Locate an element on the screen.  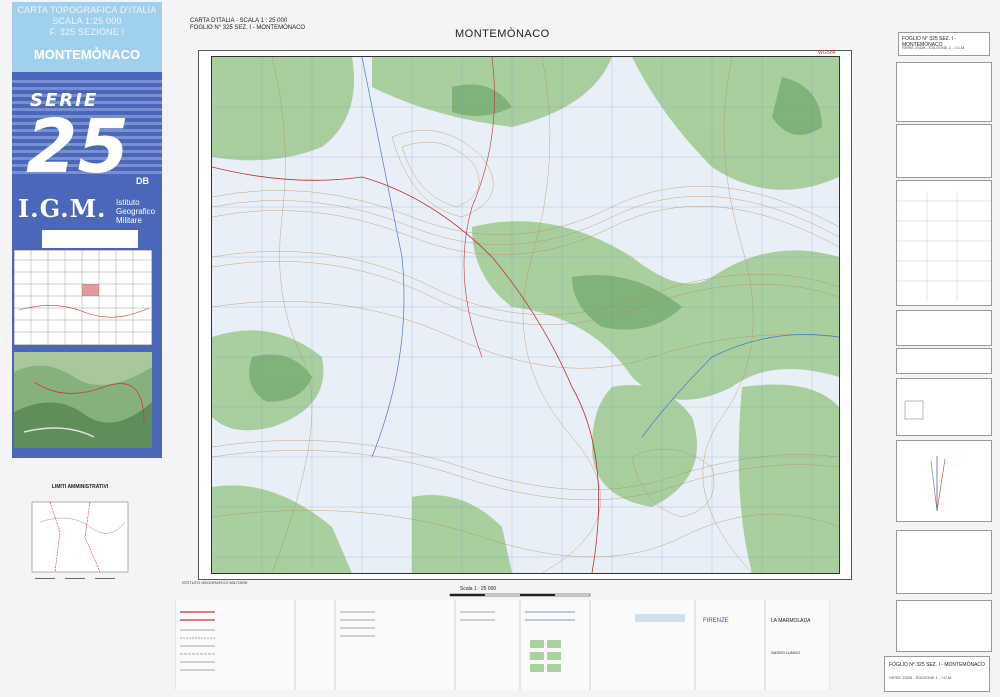
scale-label: Scala 1 : 25 000 is located at coordinates (478, 589).